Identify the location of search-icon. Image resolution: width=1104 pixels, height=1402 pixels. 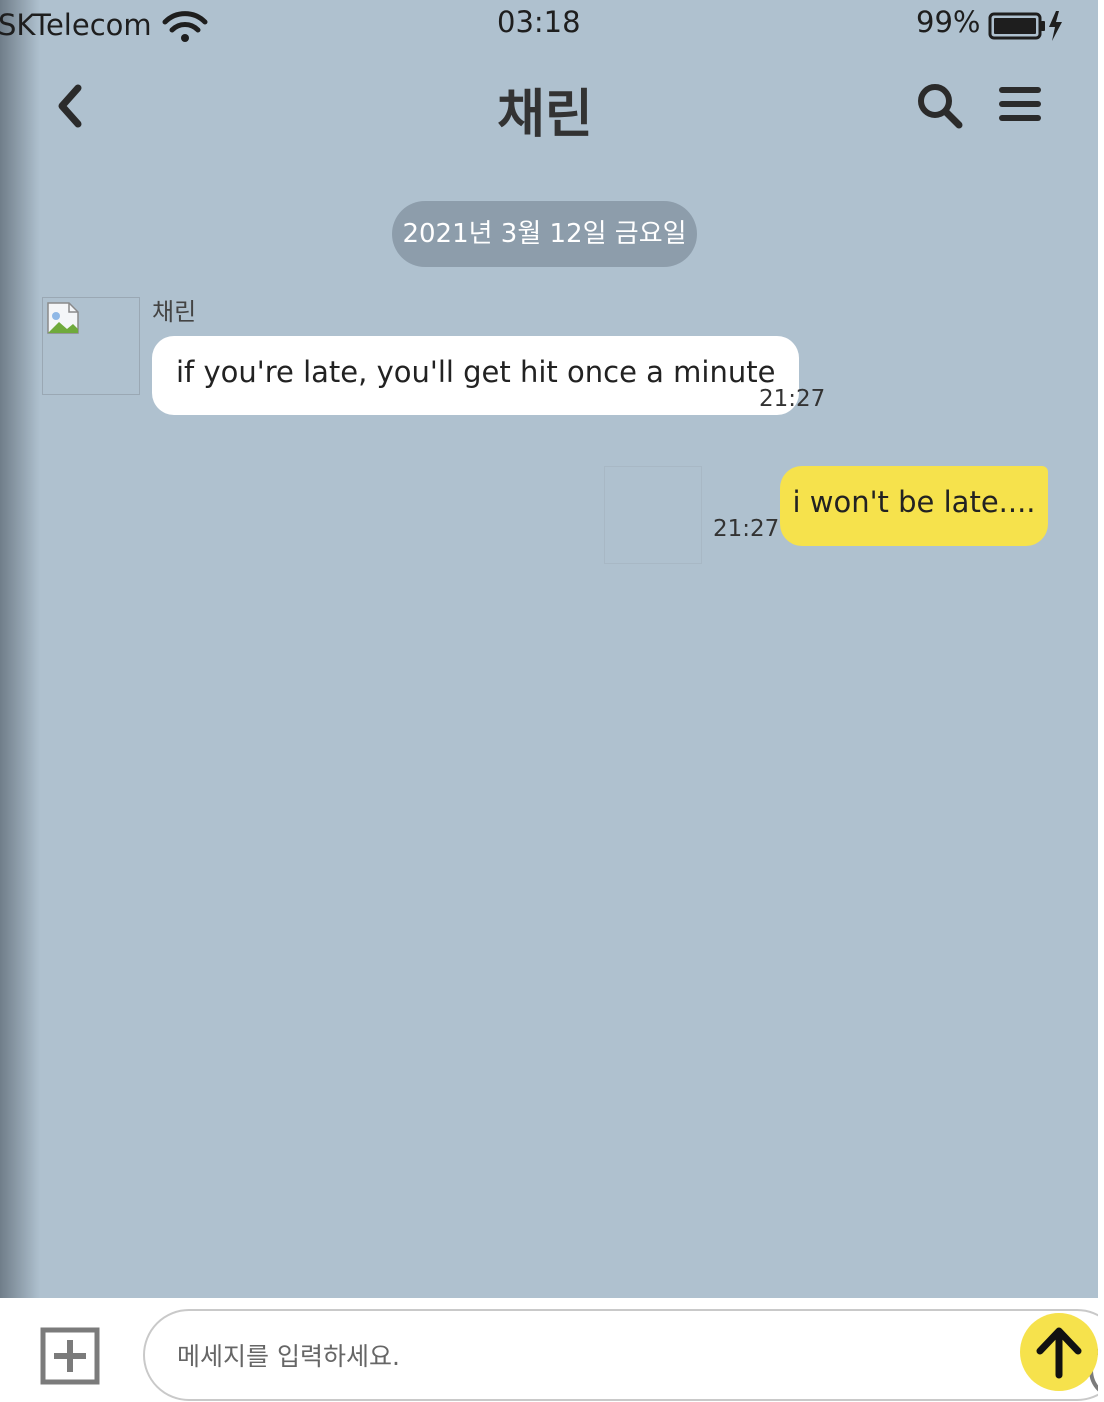
(940, 106).